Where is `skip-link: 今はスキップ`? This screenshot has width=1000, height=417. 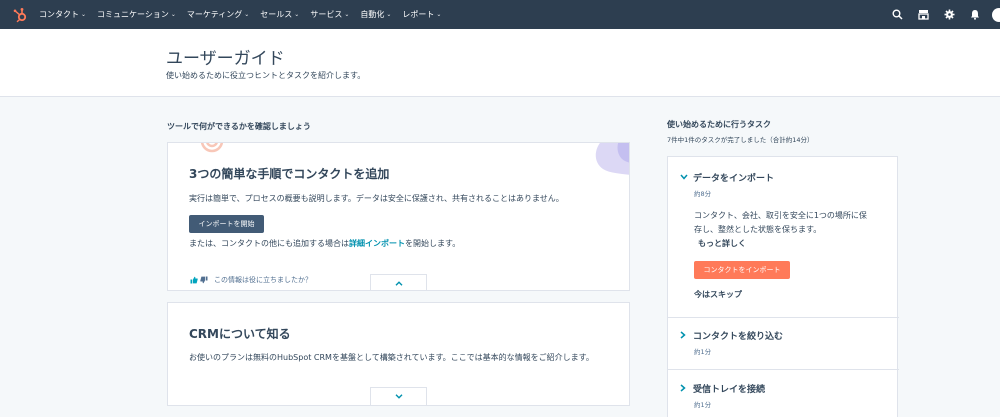
skip-link: 今はスキップ is located at coordinates (794, 295).